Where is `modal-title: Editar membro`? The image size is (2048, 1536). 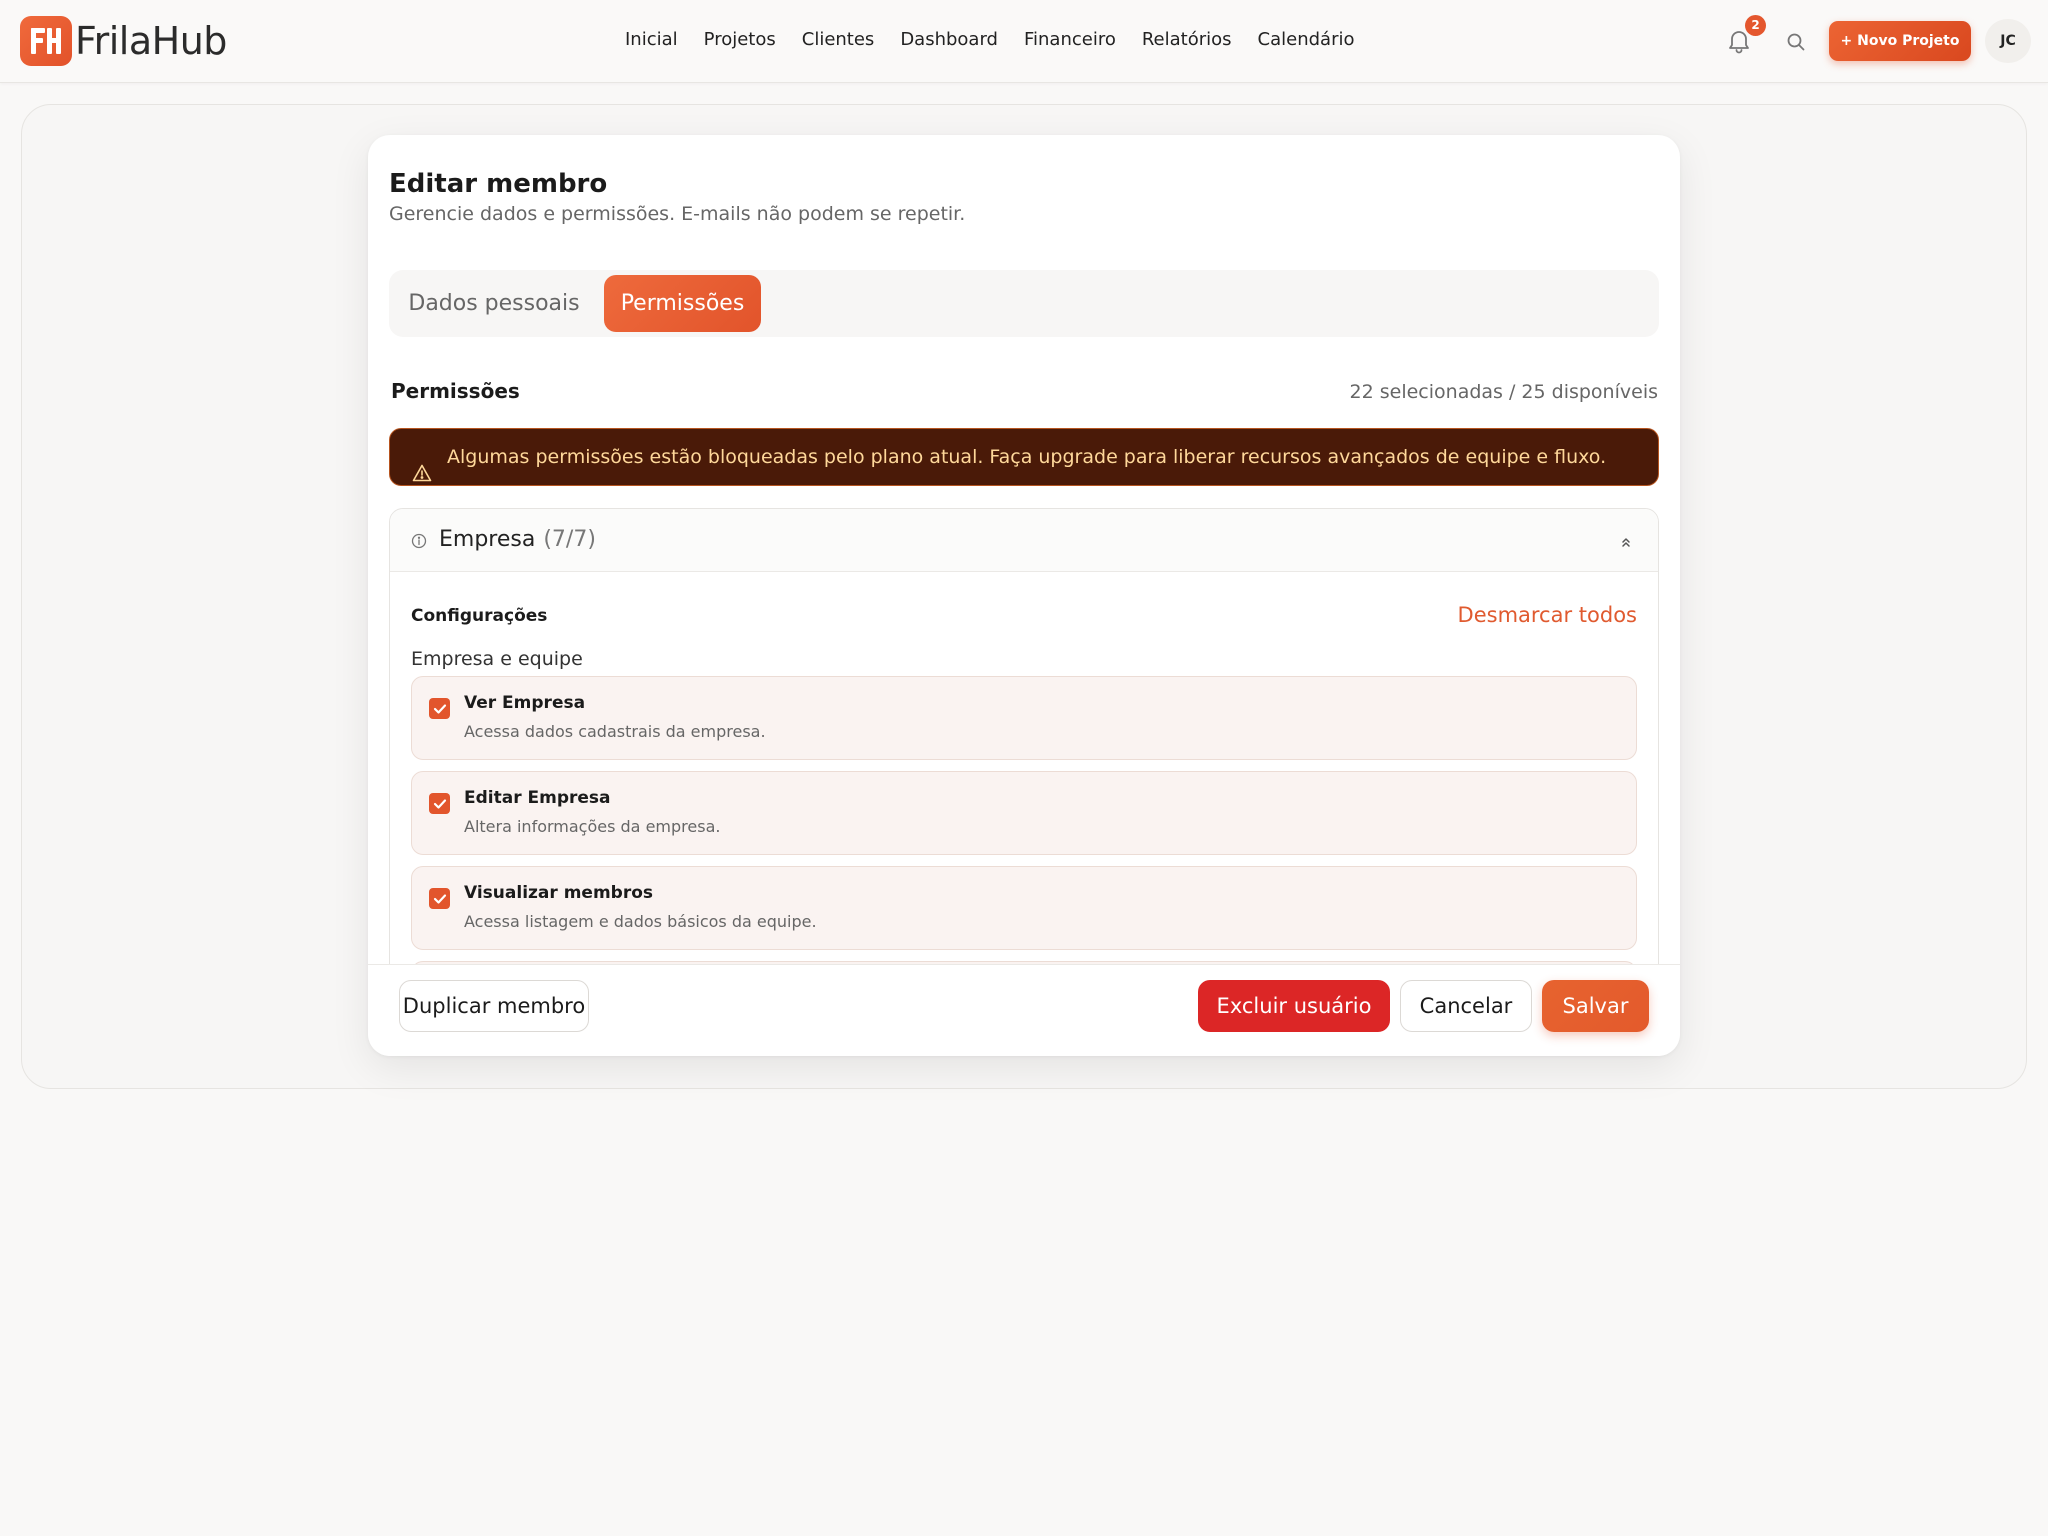
modal-title: Editar membro is located at coordinates (498, 184).